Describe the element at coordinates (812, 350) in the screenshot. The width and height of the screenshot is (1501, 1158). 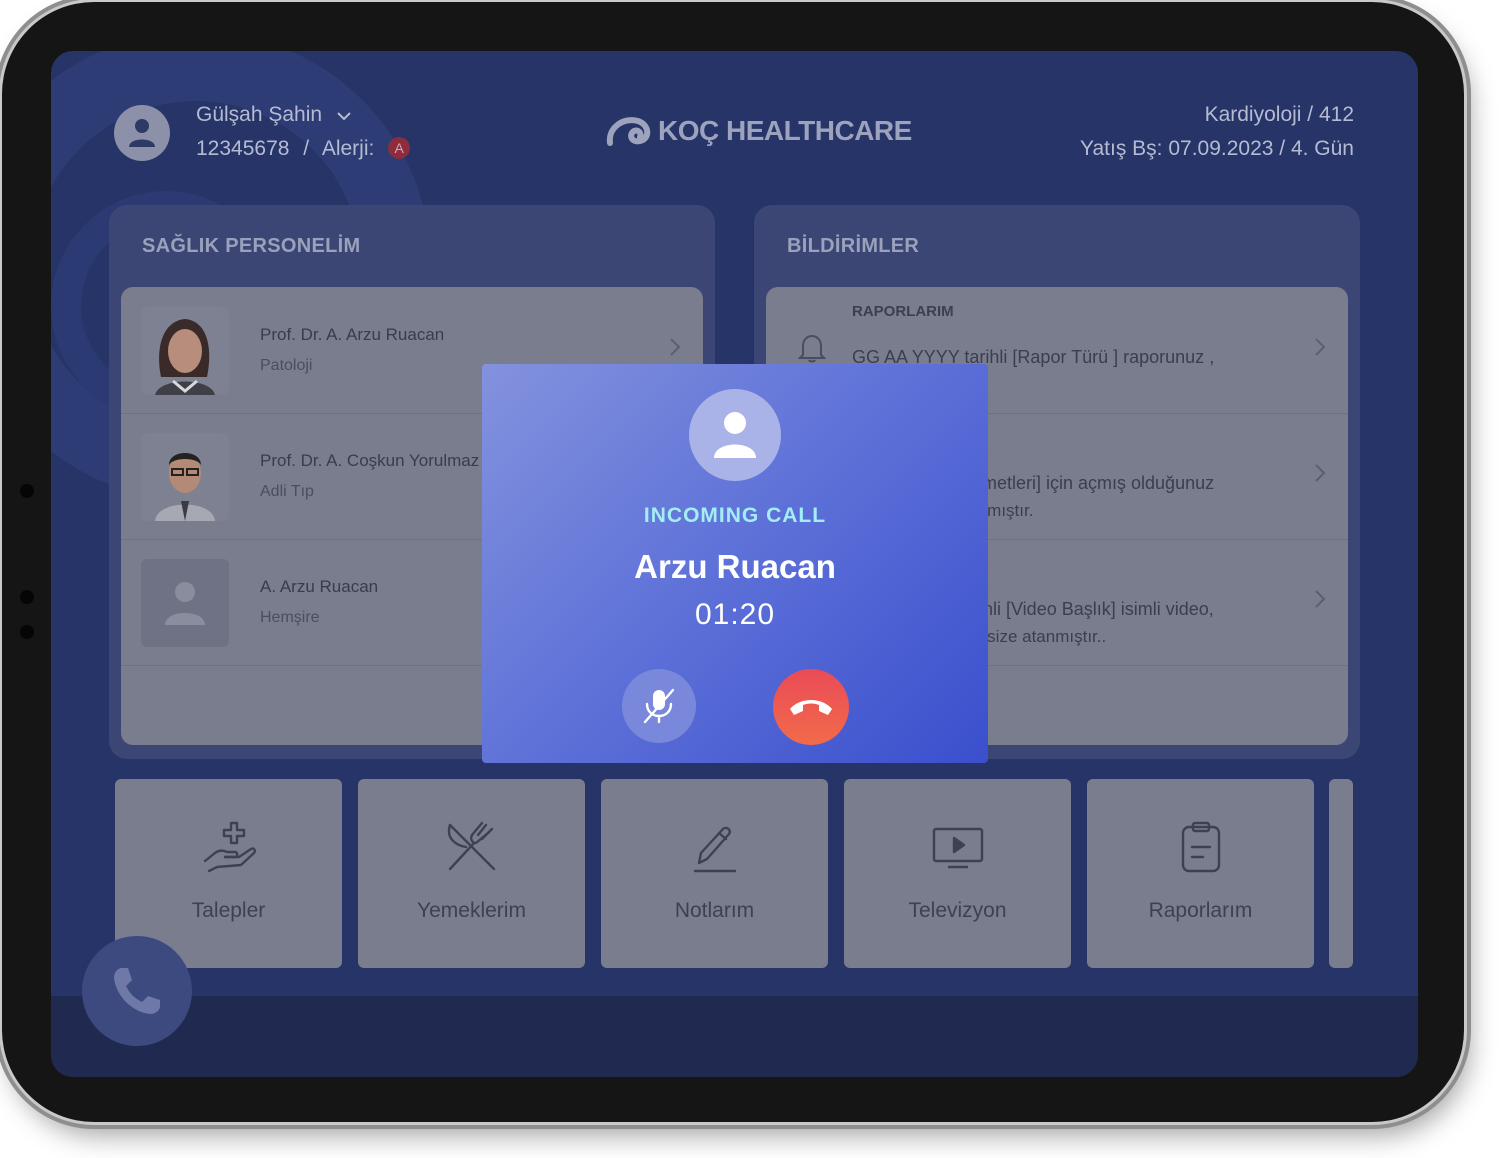
I see `bell-icon` at that location.